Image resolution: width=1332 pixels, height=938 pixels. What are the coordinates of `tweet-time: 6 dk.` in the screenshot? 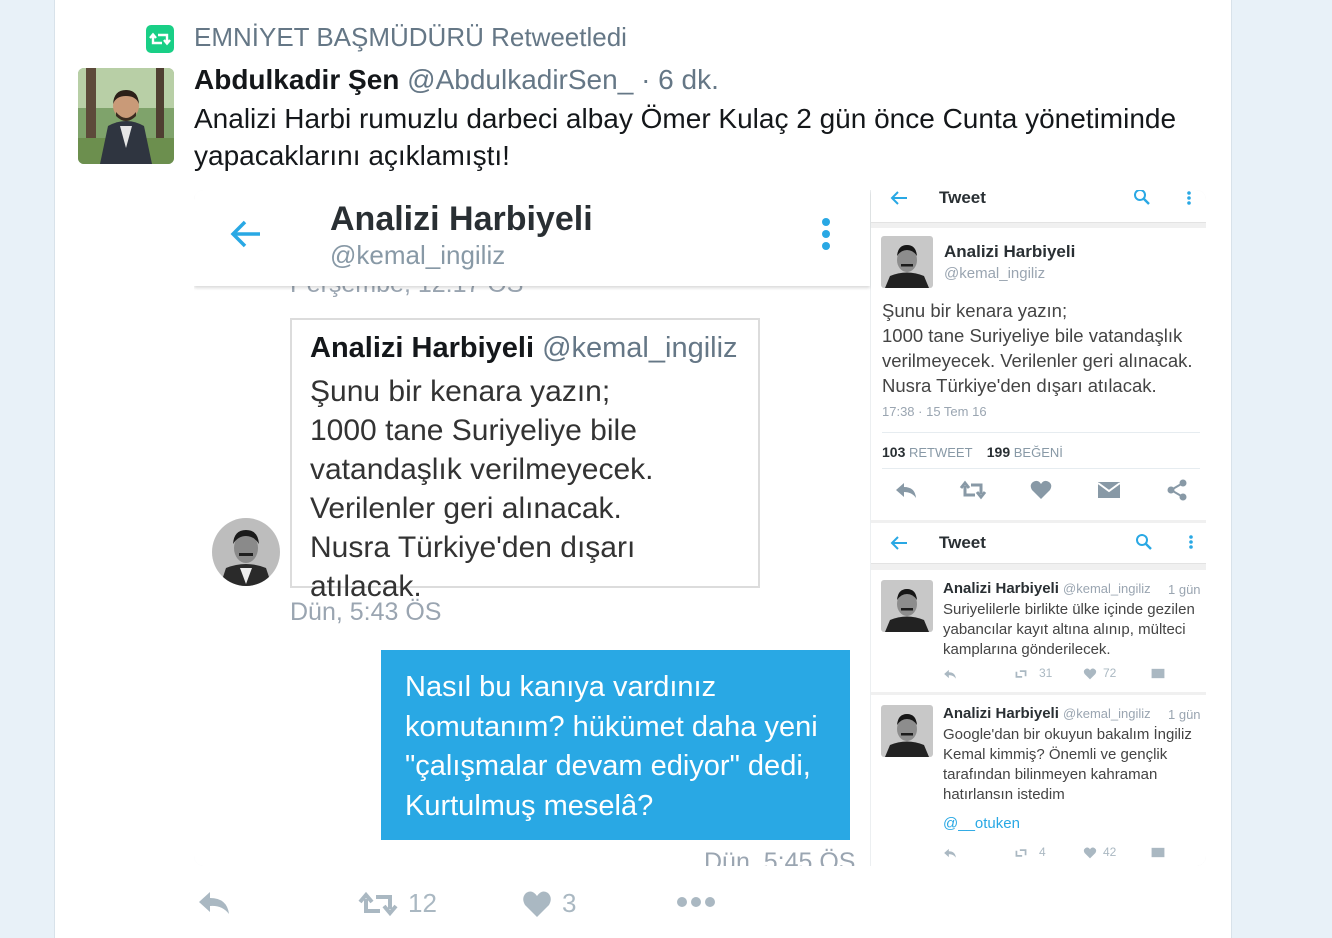 It's located at (688, 79).